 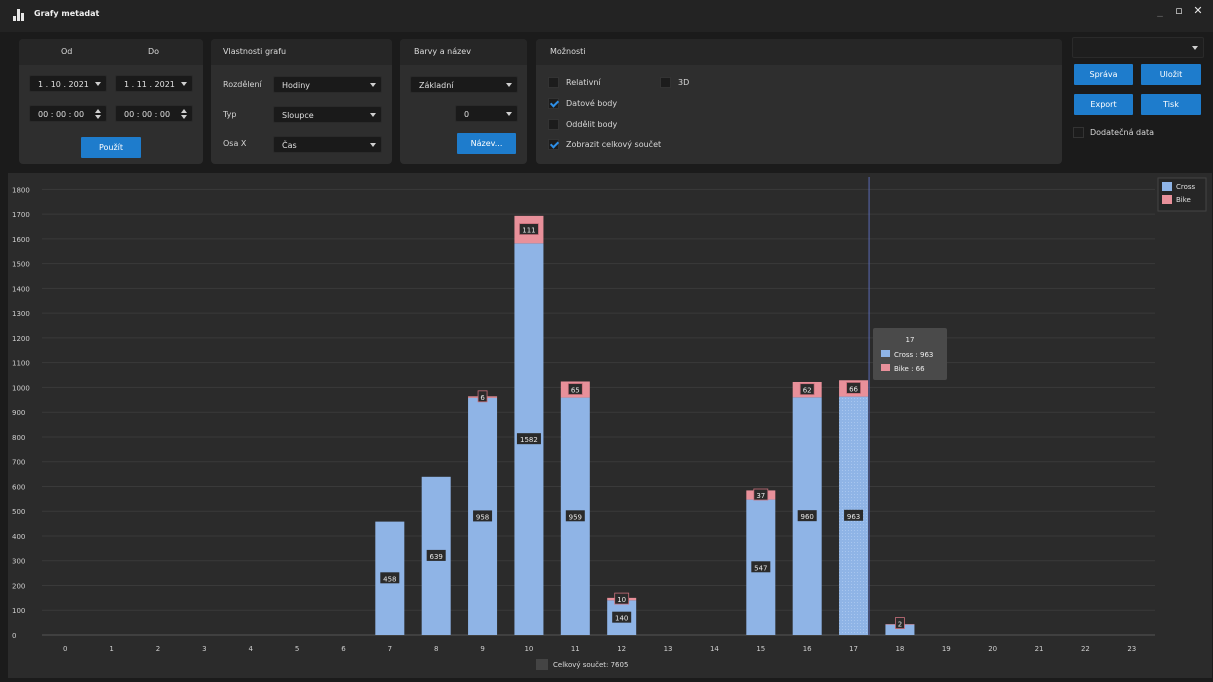 I want to click on y-tick-label: 900, so click(x=18, y=413).